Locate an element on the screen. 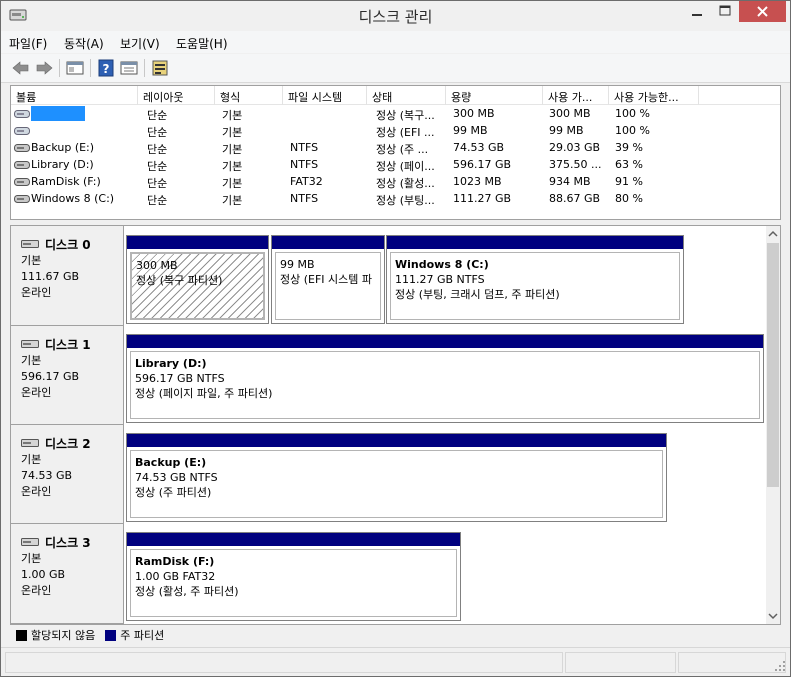 Image resolution: width=791 pixels, height=677 pixels. partition-size: 596.17 GB NTFS is located at coordinates (180, 378).